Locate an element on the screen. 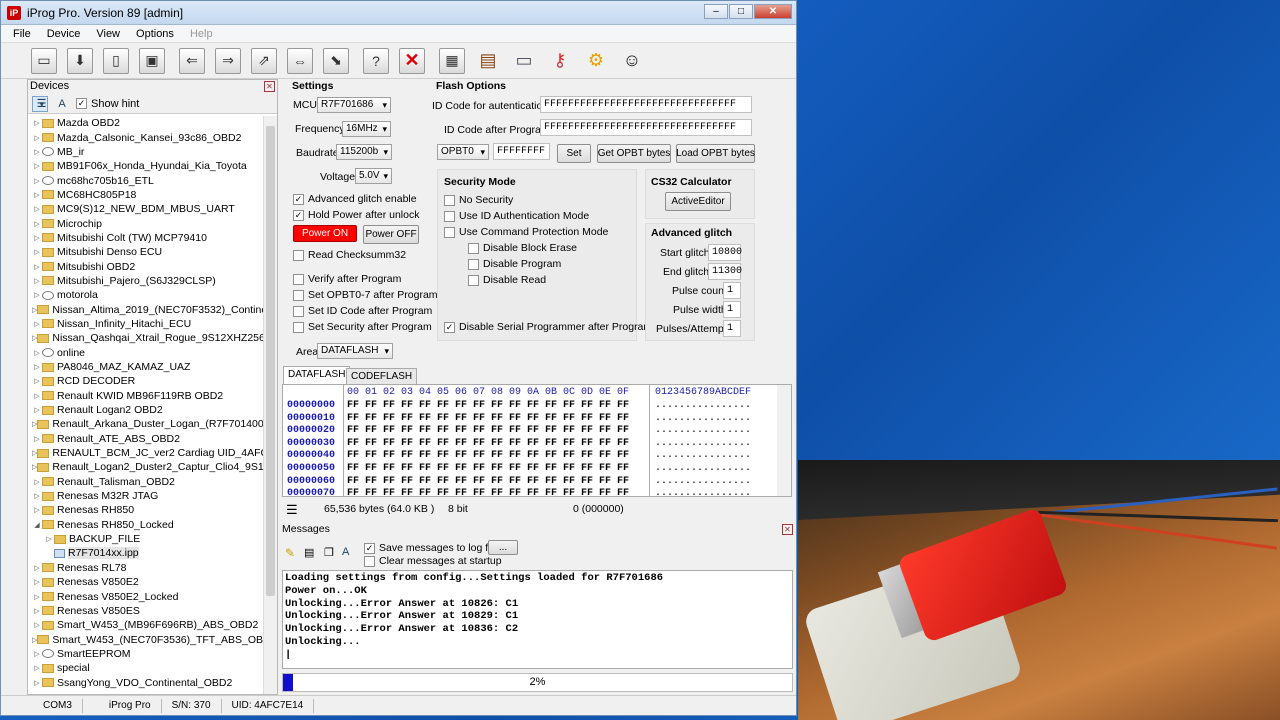  no-security-checkbox is located at coordinates (449, 200).